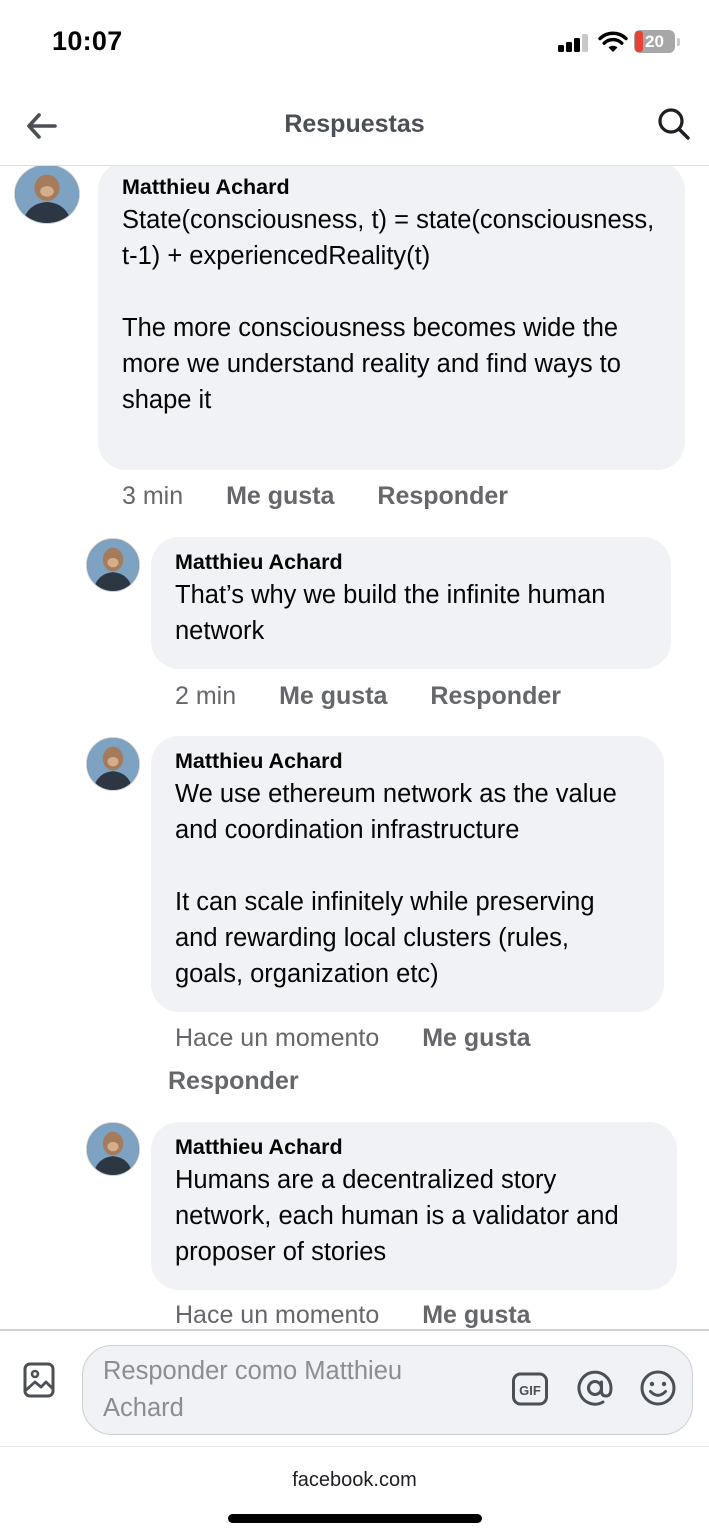 Image resolution: width=709 pixels, height=1536 pixels. Describe the element at coordinates (354, 1480) in the screenshot. I see `url-label: facebook.com` at that location.